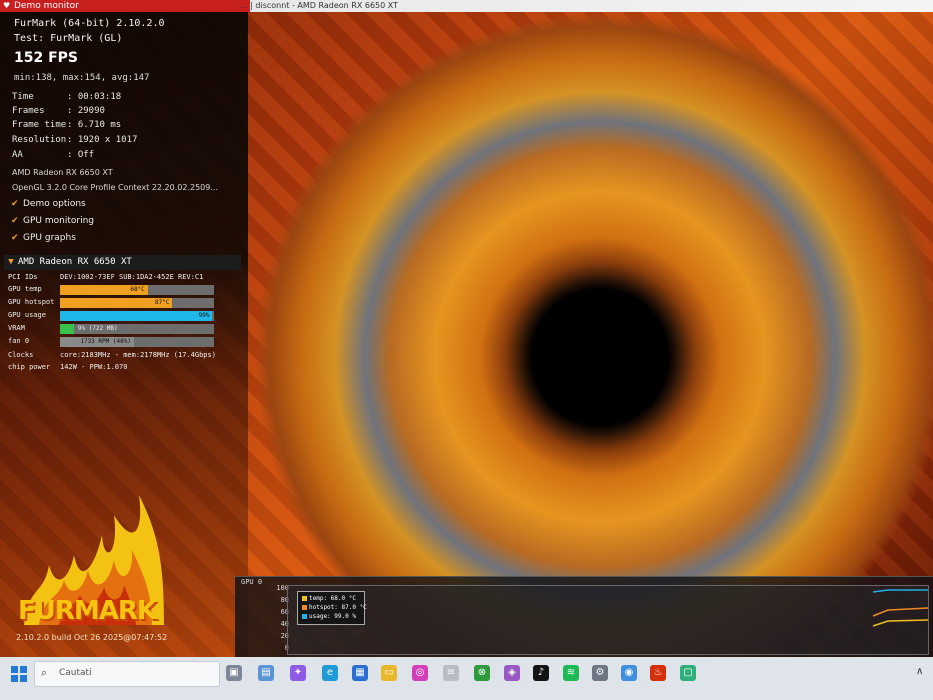 Image resolution: width=933 pixels, height=700 pixels. I want to click on gpu-hotspot-value: 87°C, so click(162, 302).